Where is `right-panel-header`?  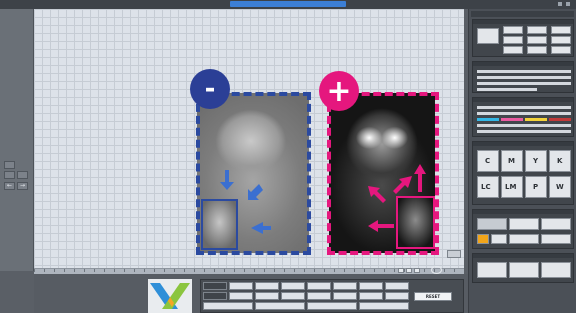
right-panel-header is located at coordinates (522, 14).